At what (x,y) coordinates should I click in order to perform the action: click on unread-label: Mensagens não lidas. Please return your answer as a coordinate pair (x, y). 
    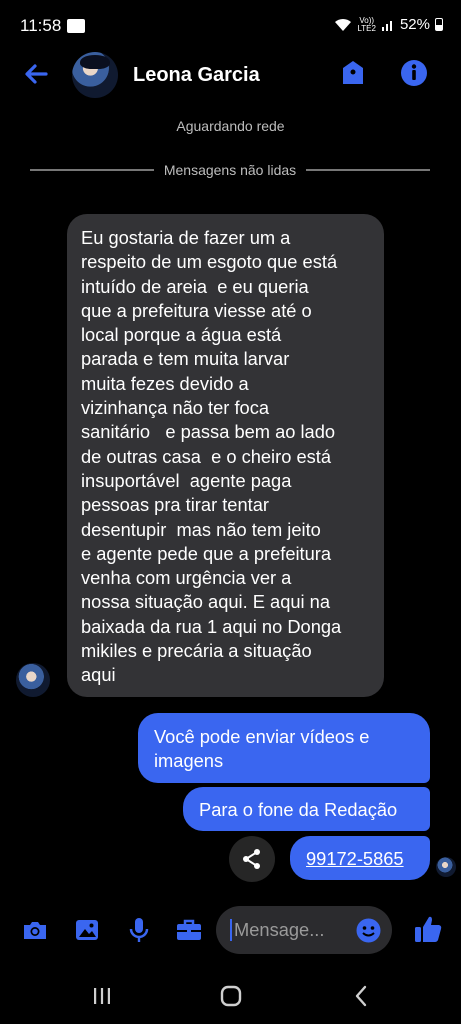
    Looking at the image, I should click on (230, 170).